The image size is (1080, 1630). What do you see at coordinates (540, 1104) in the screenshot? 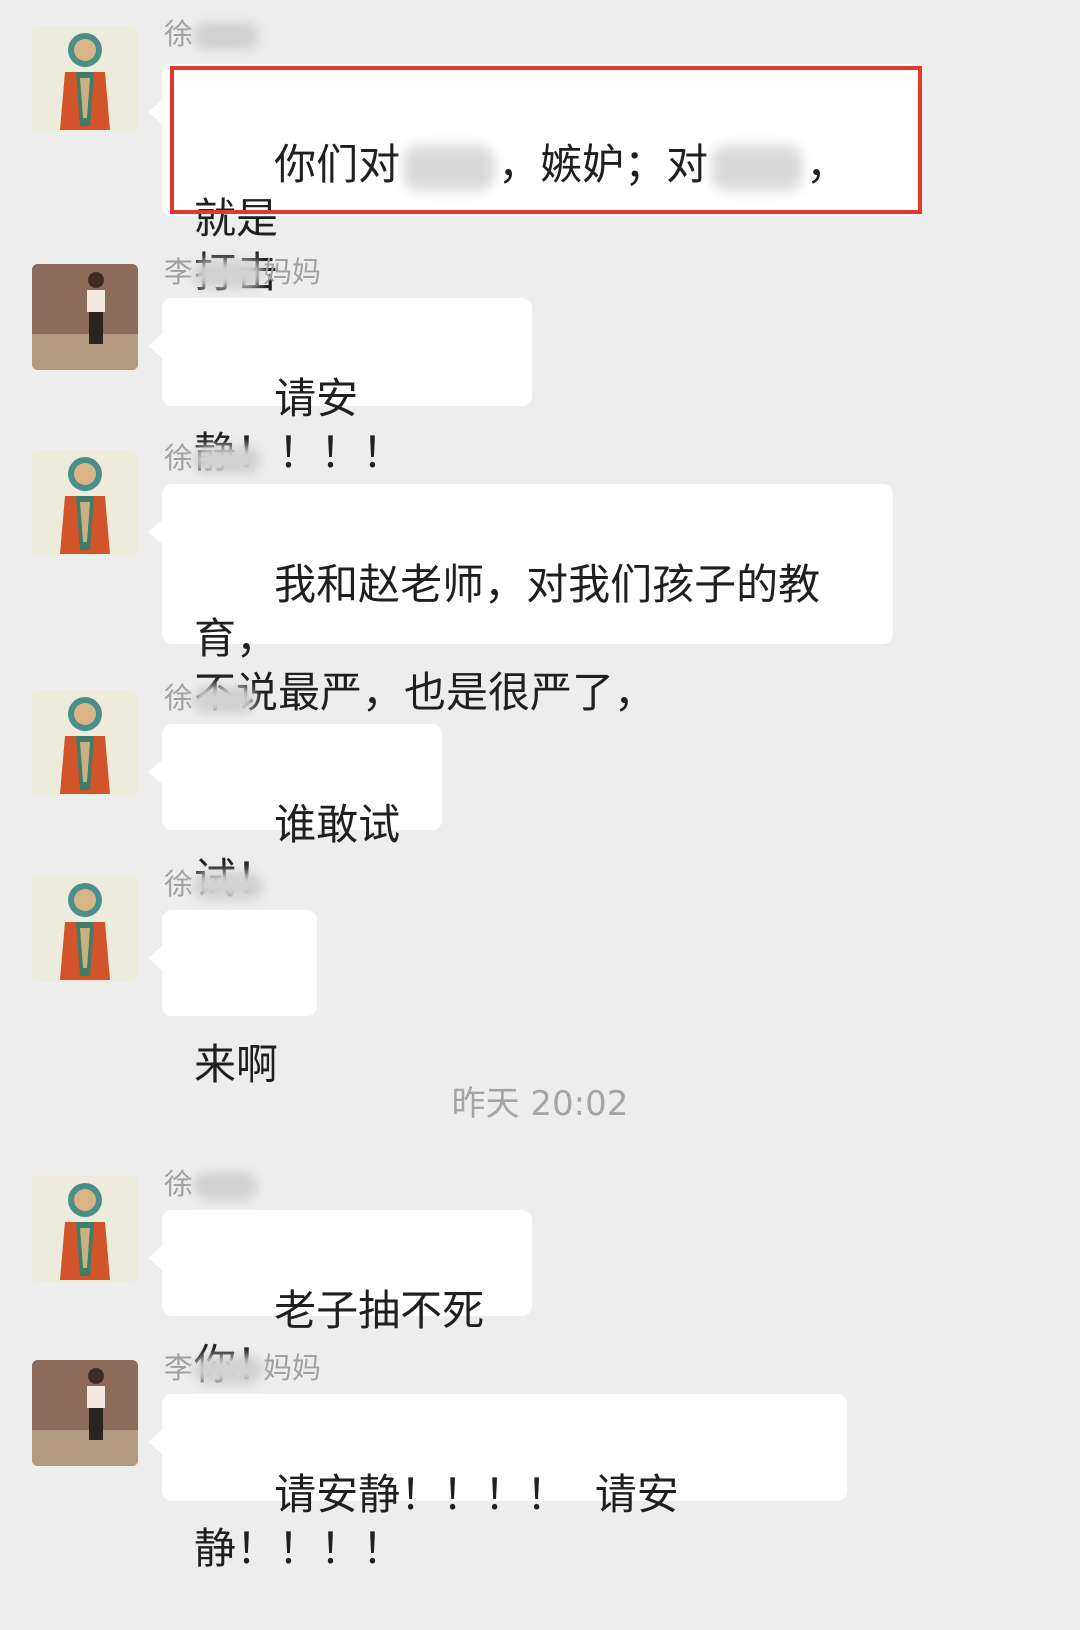
I see `chat-timestamp: 昨天 20:02` at bounding box center [540, 1104].